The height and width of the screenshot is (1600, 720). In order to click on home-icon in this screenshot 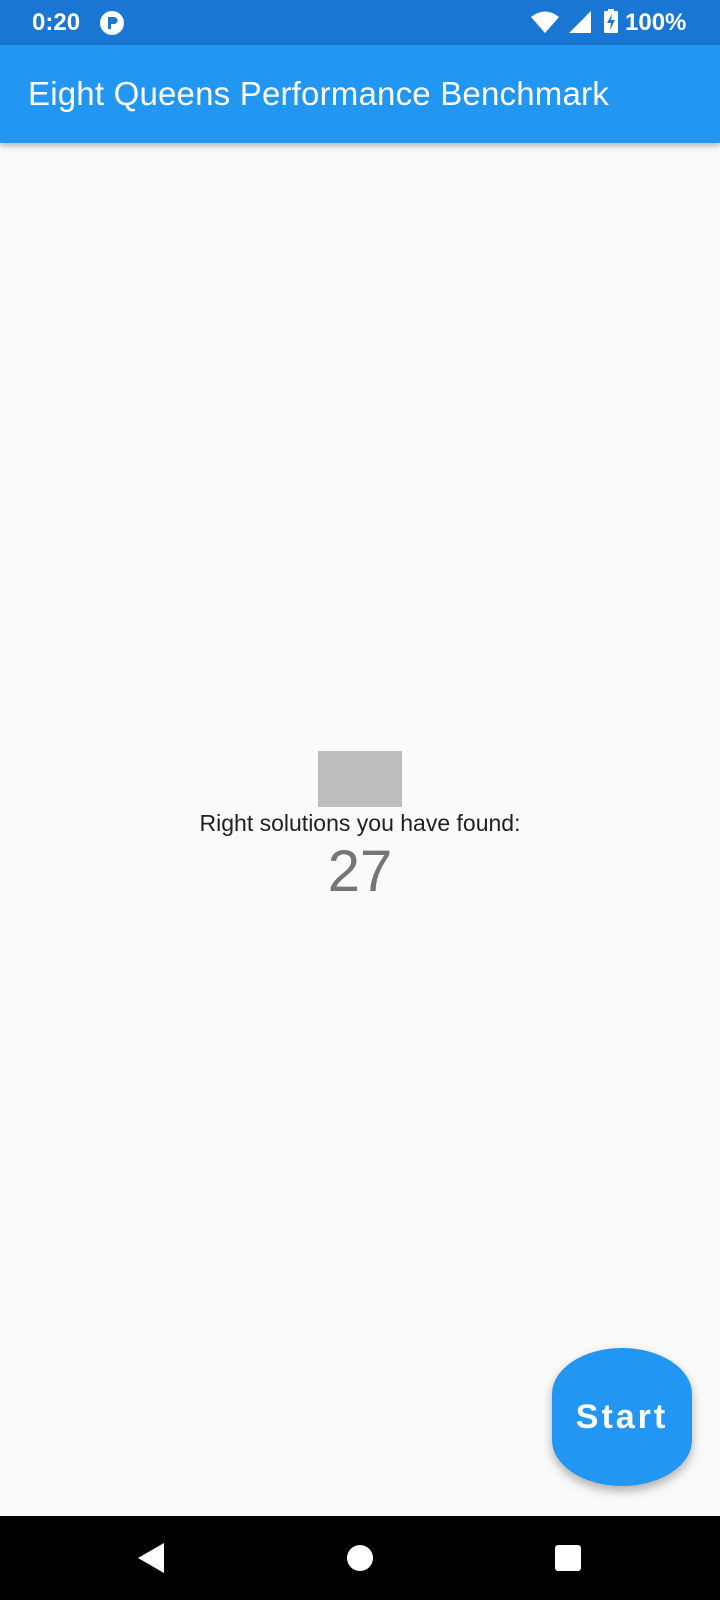, I will do `click(360, 1558)`.